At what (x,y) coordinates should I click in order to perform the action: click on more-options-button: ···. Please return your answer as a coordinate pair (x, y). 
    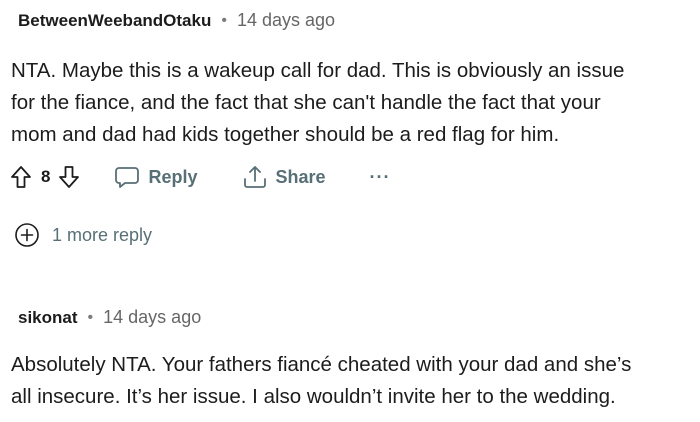
    Looking at the image, I should click on (380, 177).